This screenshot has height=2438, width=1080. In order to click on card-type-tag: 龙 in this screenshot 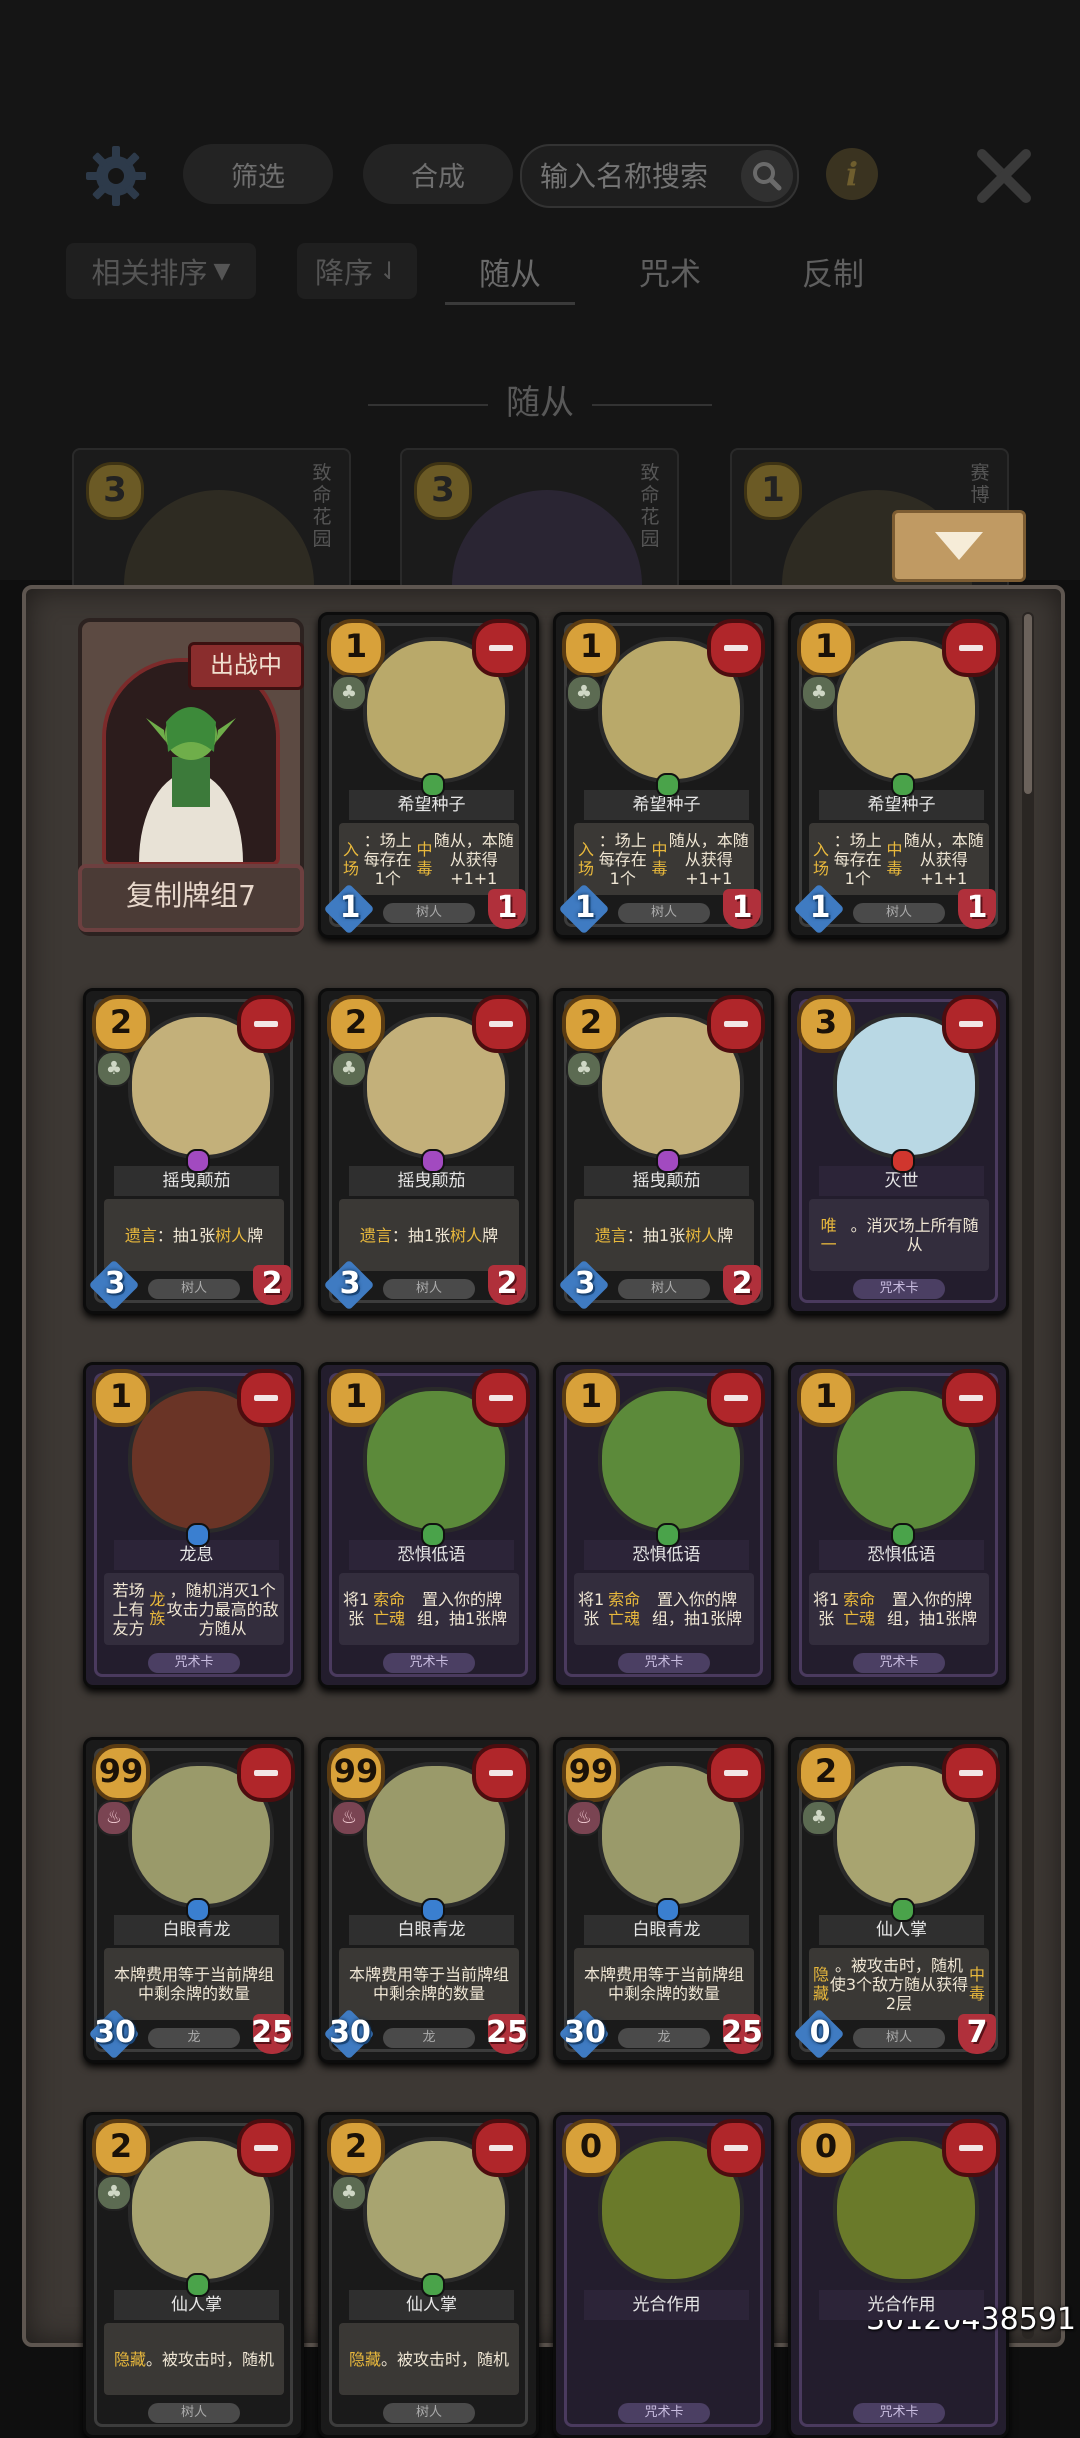, I will do `click(194, 2038)`.